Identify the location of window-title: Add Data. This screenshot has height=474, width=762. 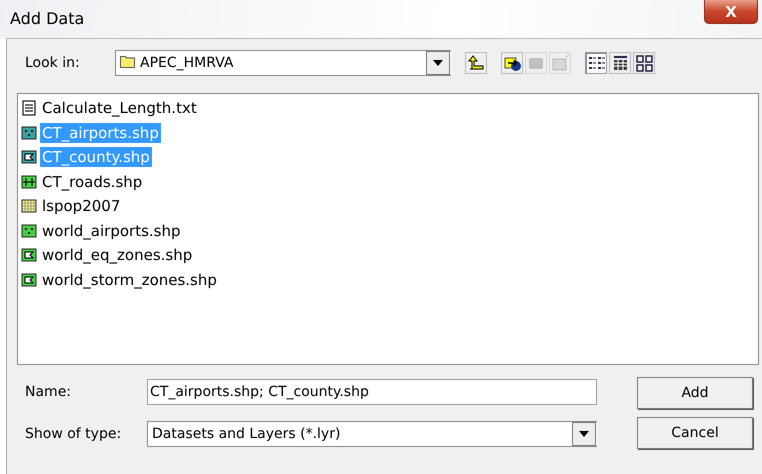
(47, 18).